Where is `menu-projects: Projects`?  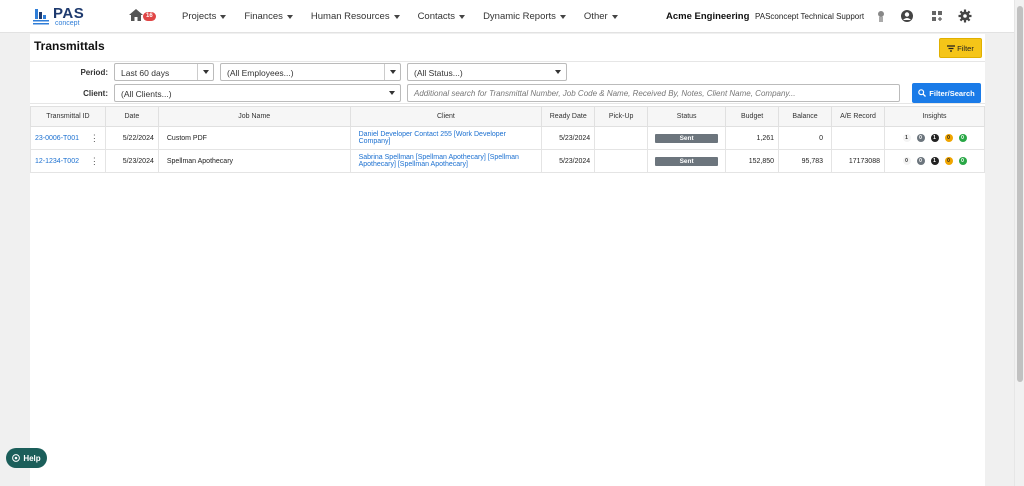 menu-projects: Projects is located at coordinates (204, 16).